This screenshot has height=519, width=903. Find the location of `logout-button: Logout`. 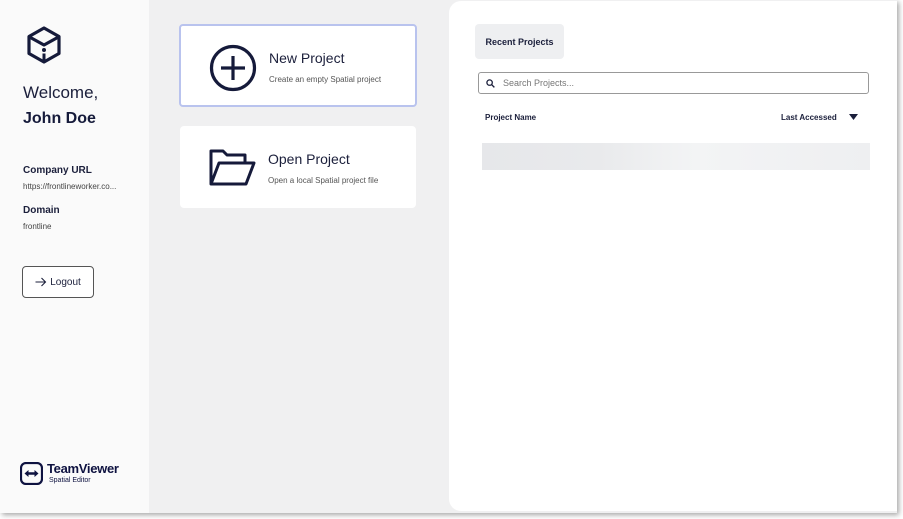

logout-button: Logout is located at coordinates (58, 282).